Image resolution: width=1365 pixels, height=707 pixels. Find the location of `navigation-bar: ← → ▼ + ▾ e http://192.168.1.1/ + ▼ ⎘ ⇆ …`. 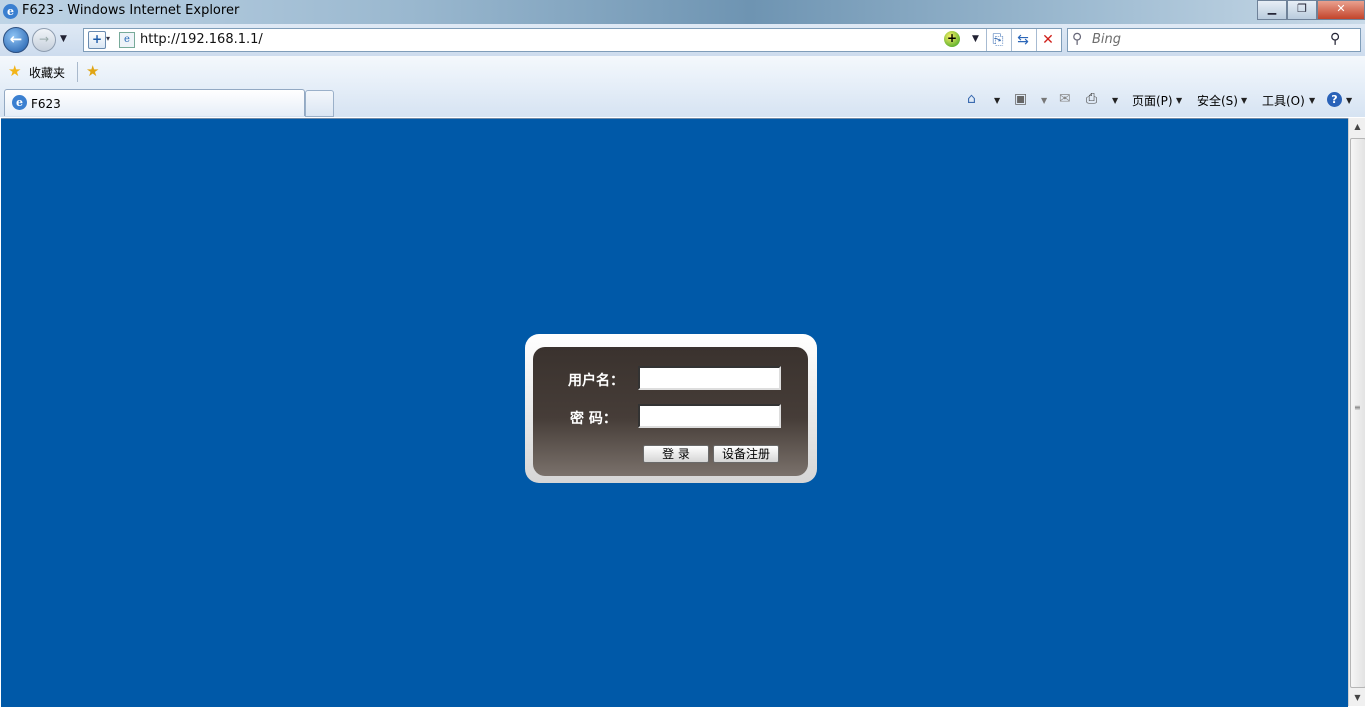

navigation-bar: ← → ▼ + ▾ e http://192.168.1.1/ + ▼ ⎘ ⇆ … is located at coordinates (682, 40).